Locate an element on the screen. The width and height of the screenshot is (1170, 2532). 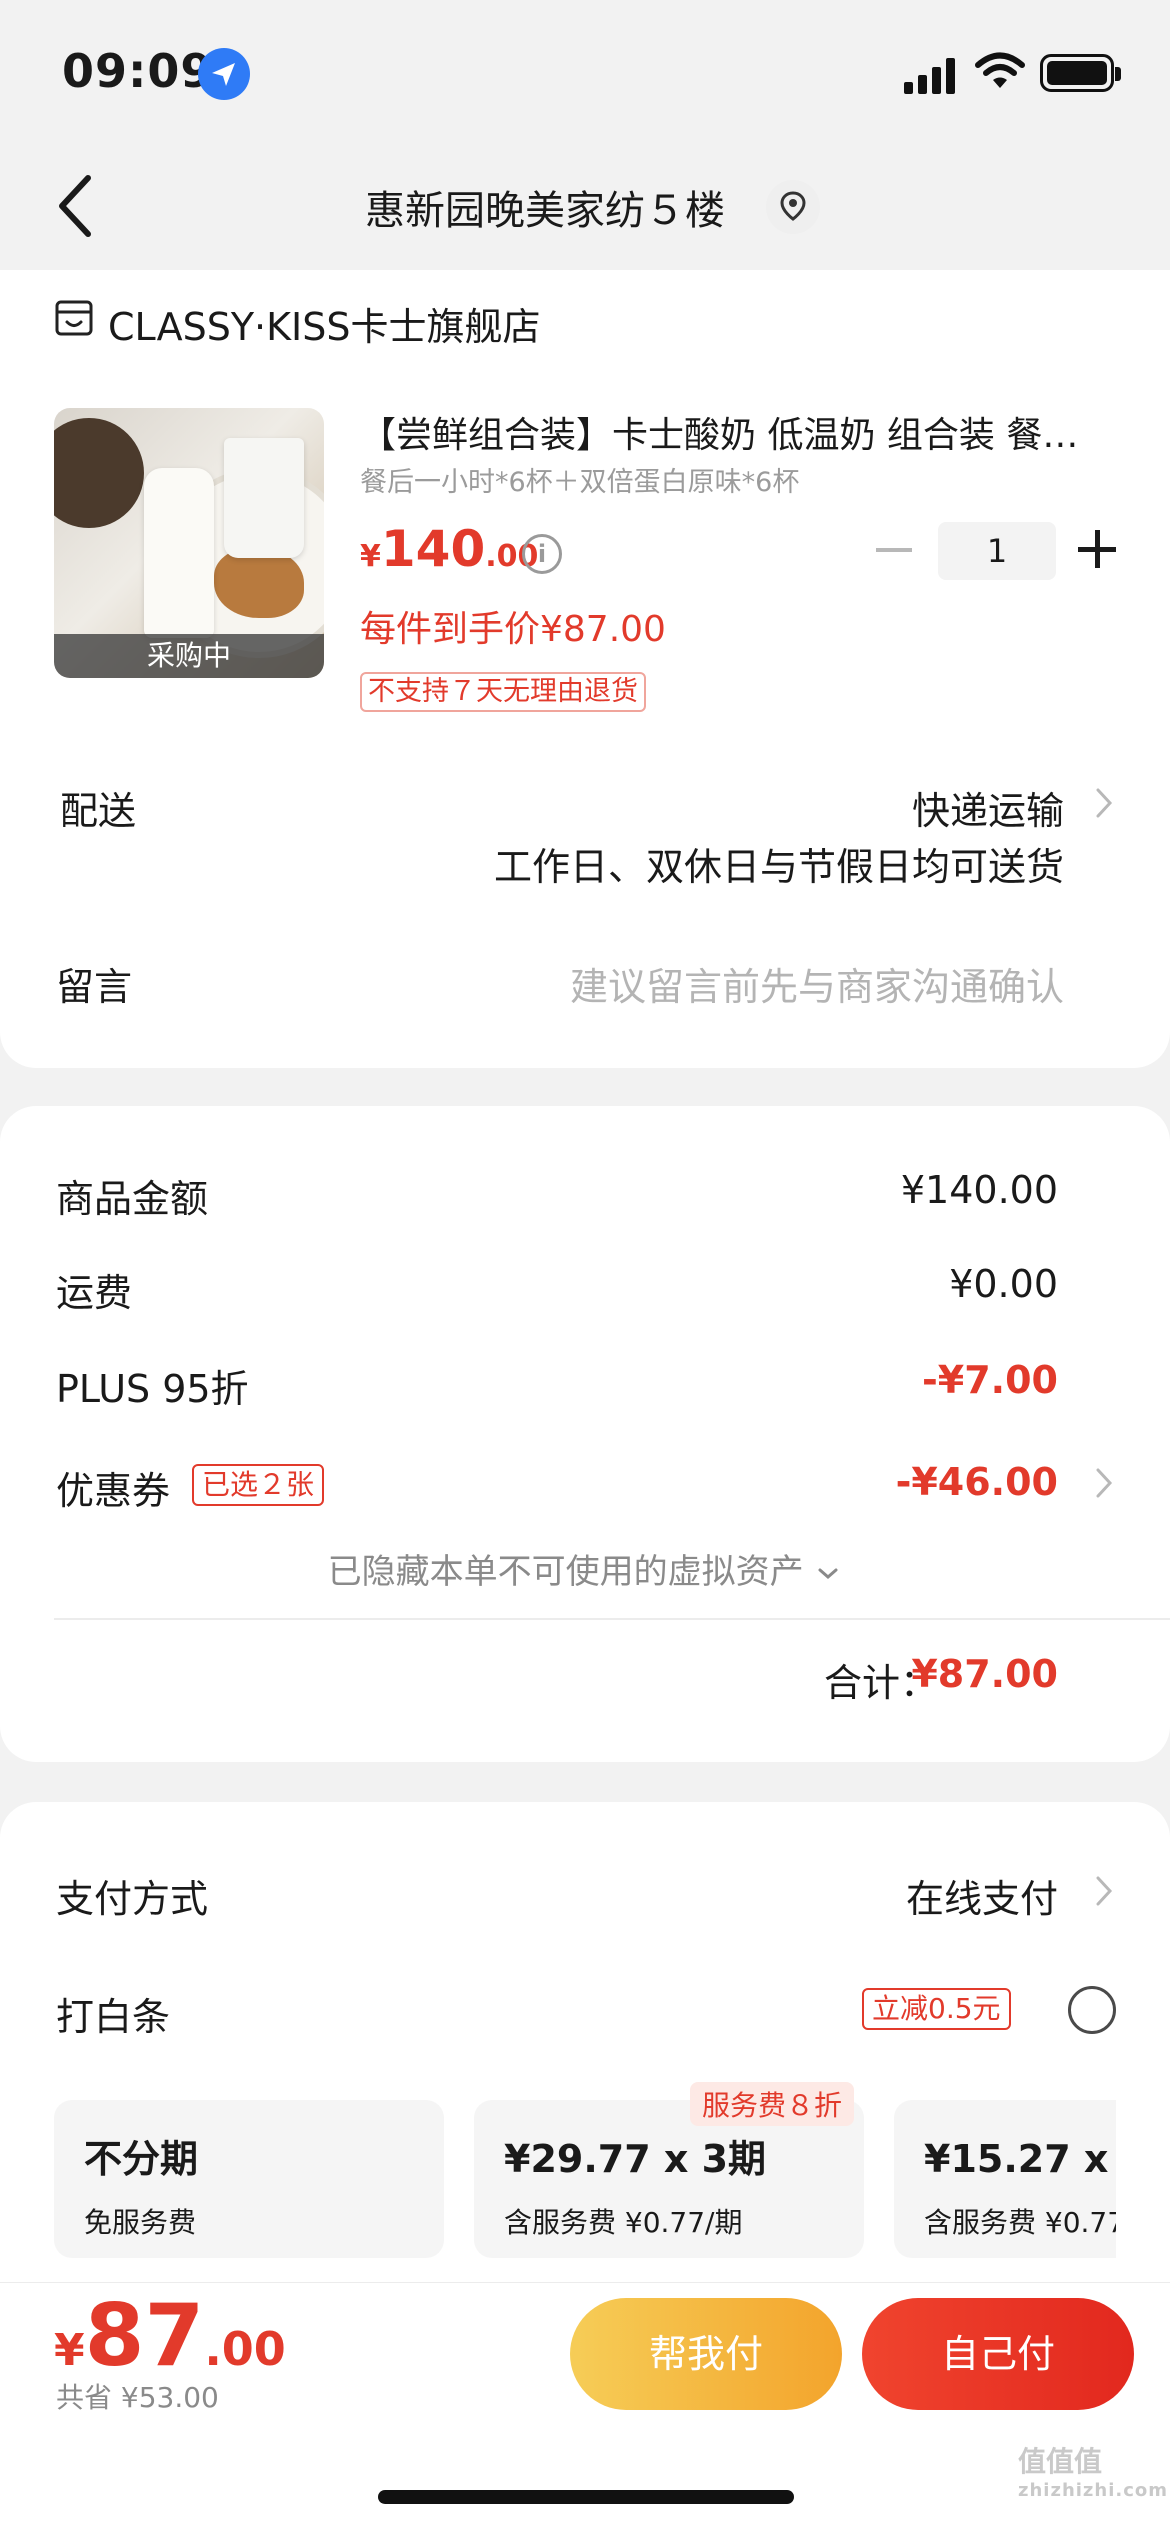
watermark: 值值值 zhizhizhi.com is located at coordinates (1093, 2473).